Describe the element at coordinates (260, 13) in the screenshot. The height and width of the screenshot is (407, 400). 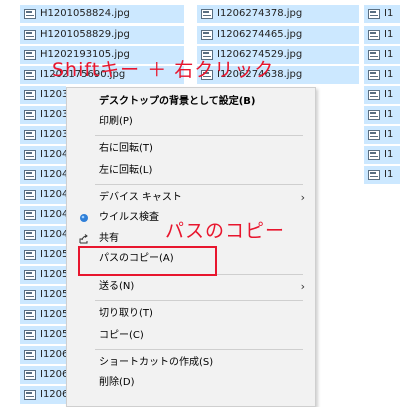
I see `file-name: I1206274378.jpg` at that location.